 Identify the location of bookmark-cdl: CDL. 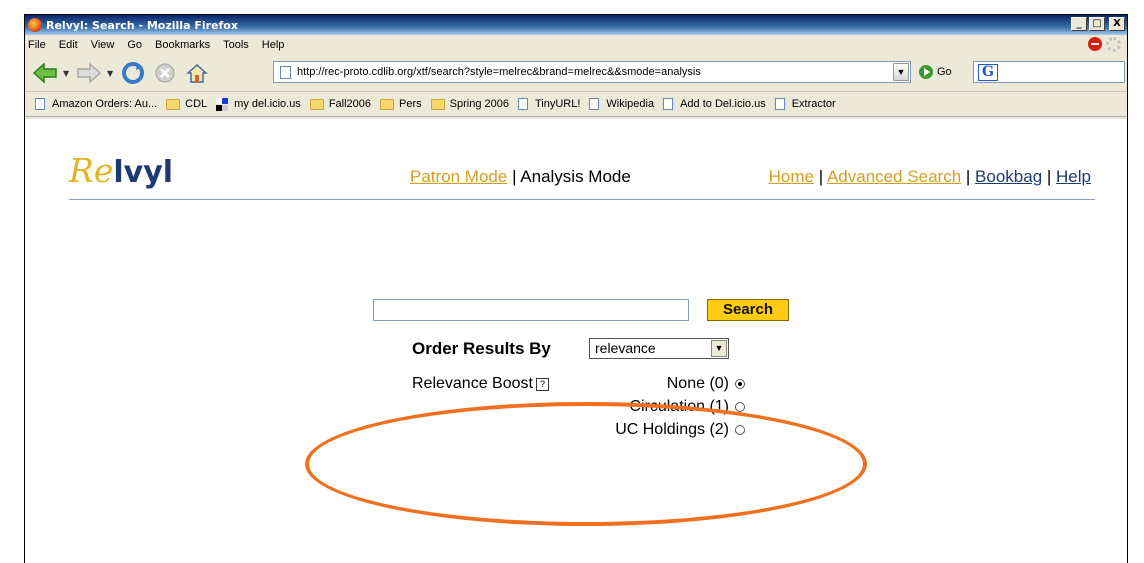
(186, 104).